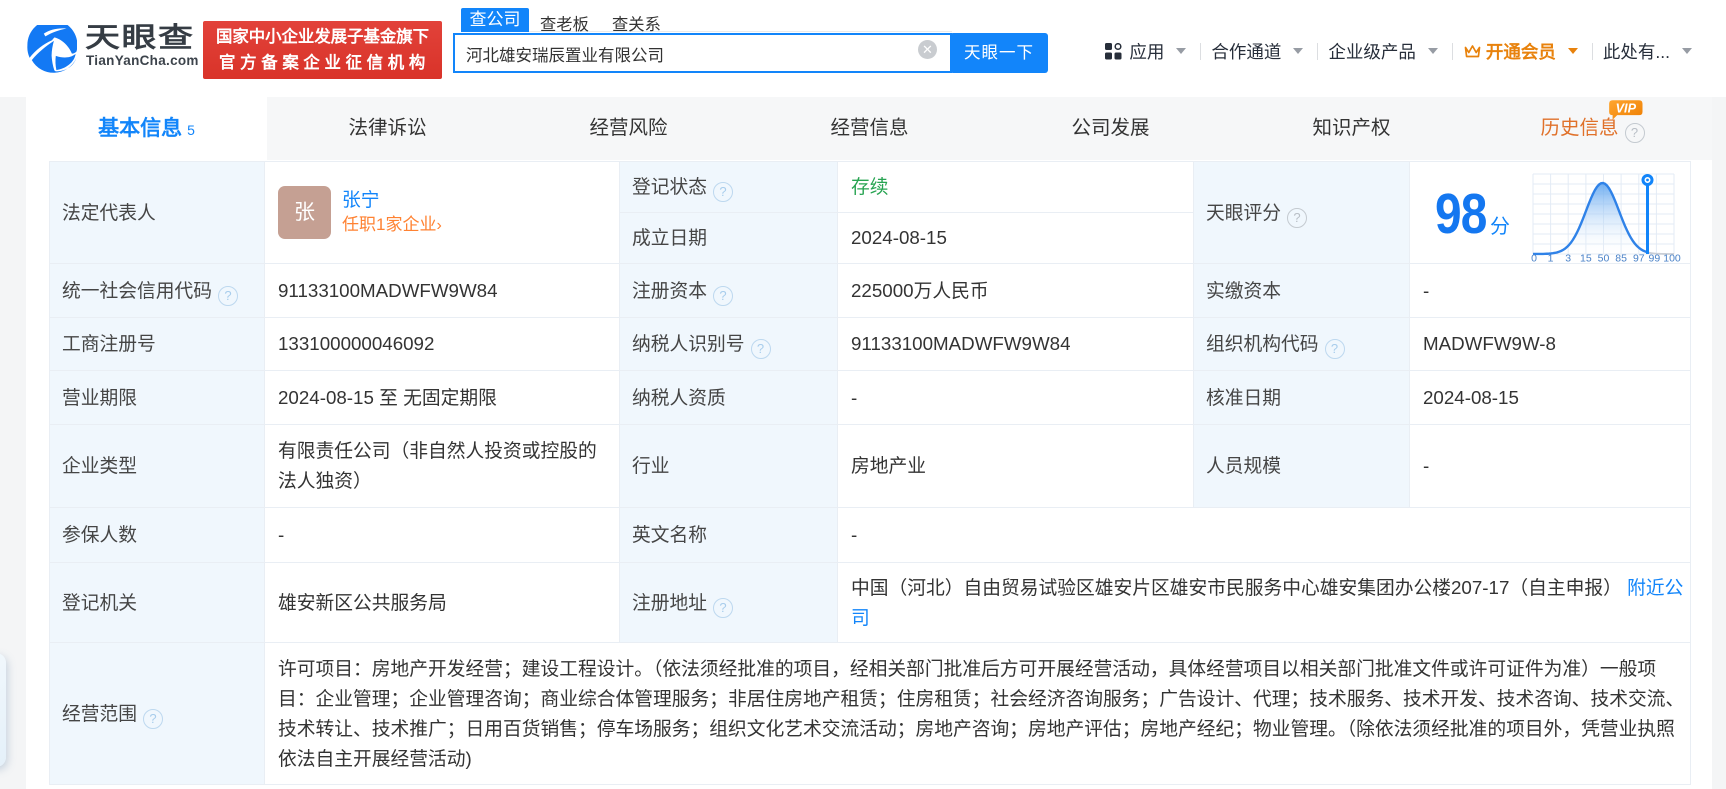 The width and height of the screenshot is (1726, 789). Describe the element at coordinates (1604, 258) in the screenshot. I see `svg-text: 50` at that location.